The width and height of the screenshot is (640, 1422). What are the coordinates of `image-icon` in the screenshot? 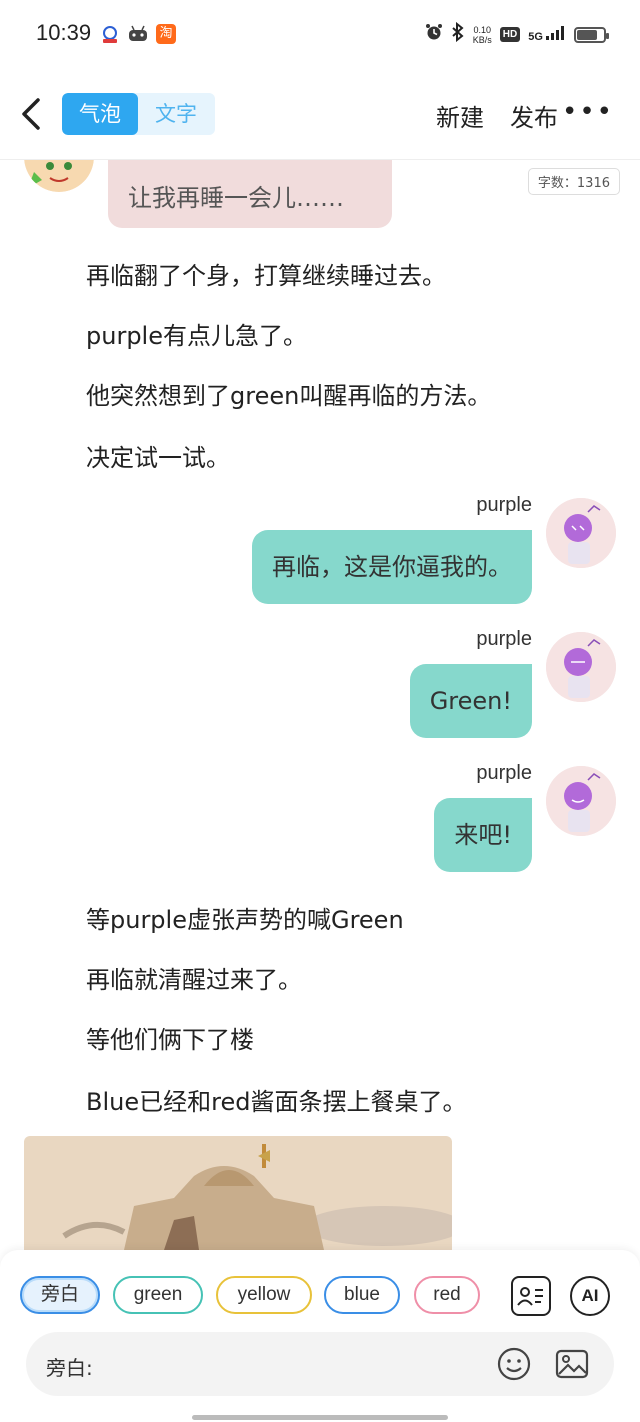 It's located at (572, 1364).